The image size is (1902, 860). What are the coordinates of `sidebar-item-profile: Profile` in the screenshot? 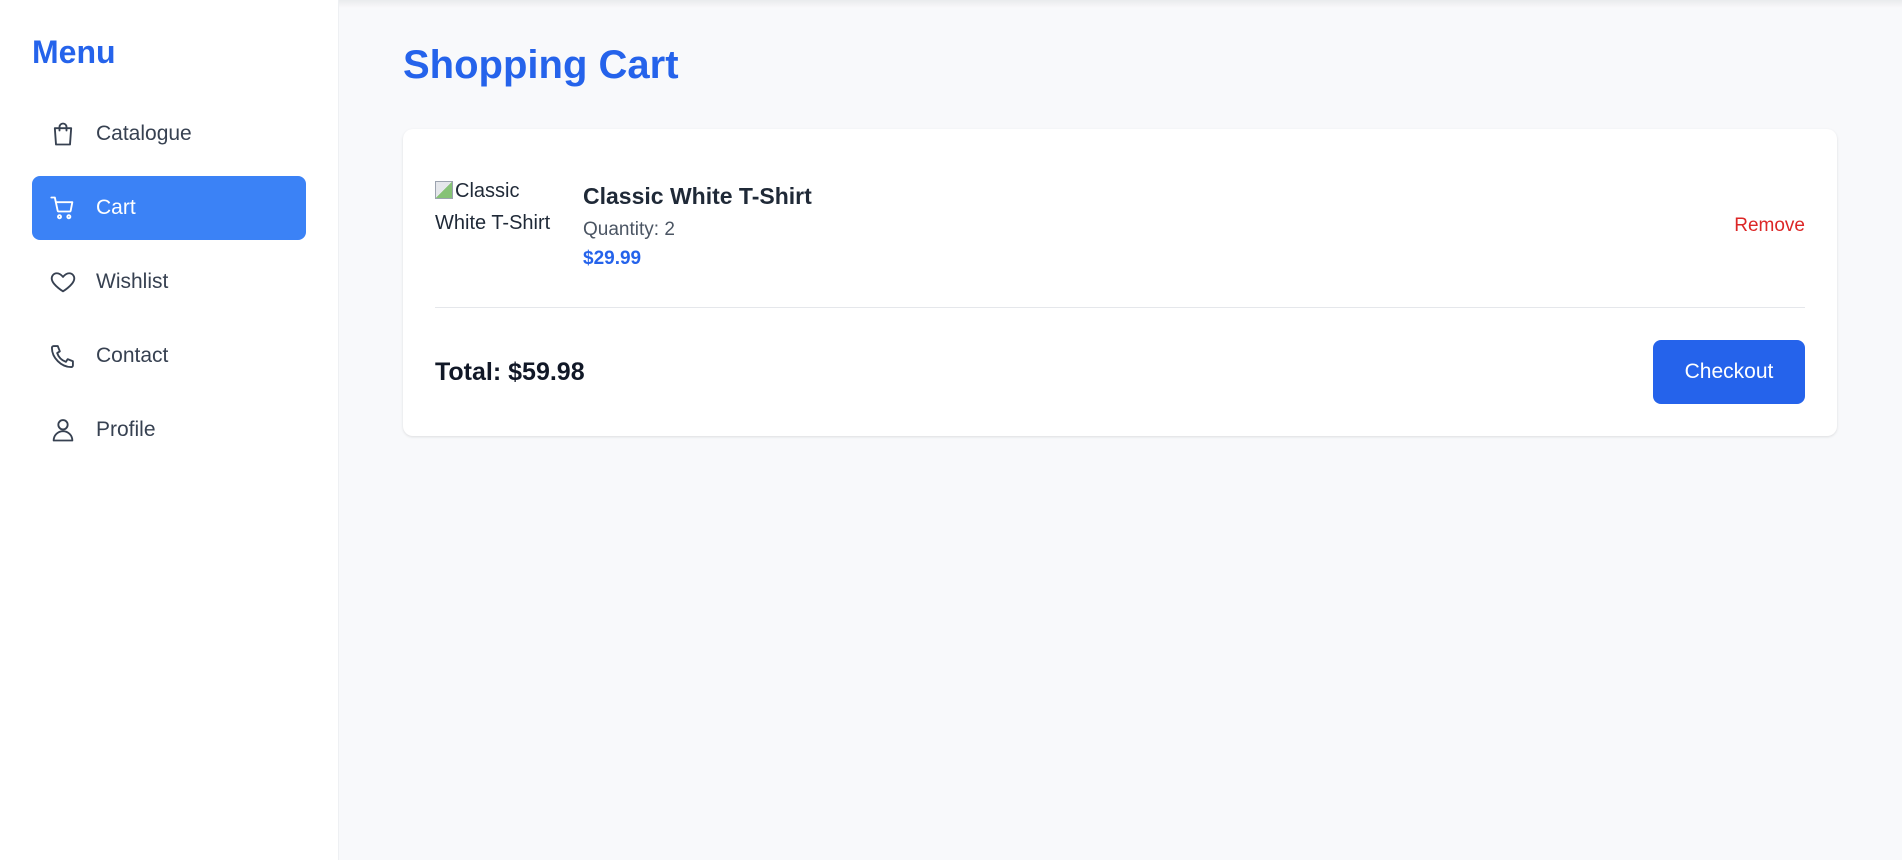 It's located at (169, 430).